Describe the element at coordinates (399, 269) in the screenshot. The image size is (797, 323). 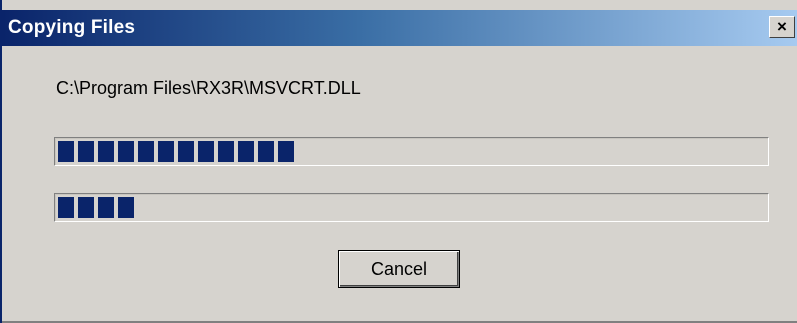
I see `cancel-button: Cancel` at that location.